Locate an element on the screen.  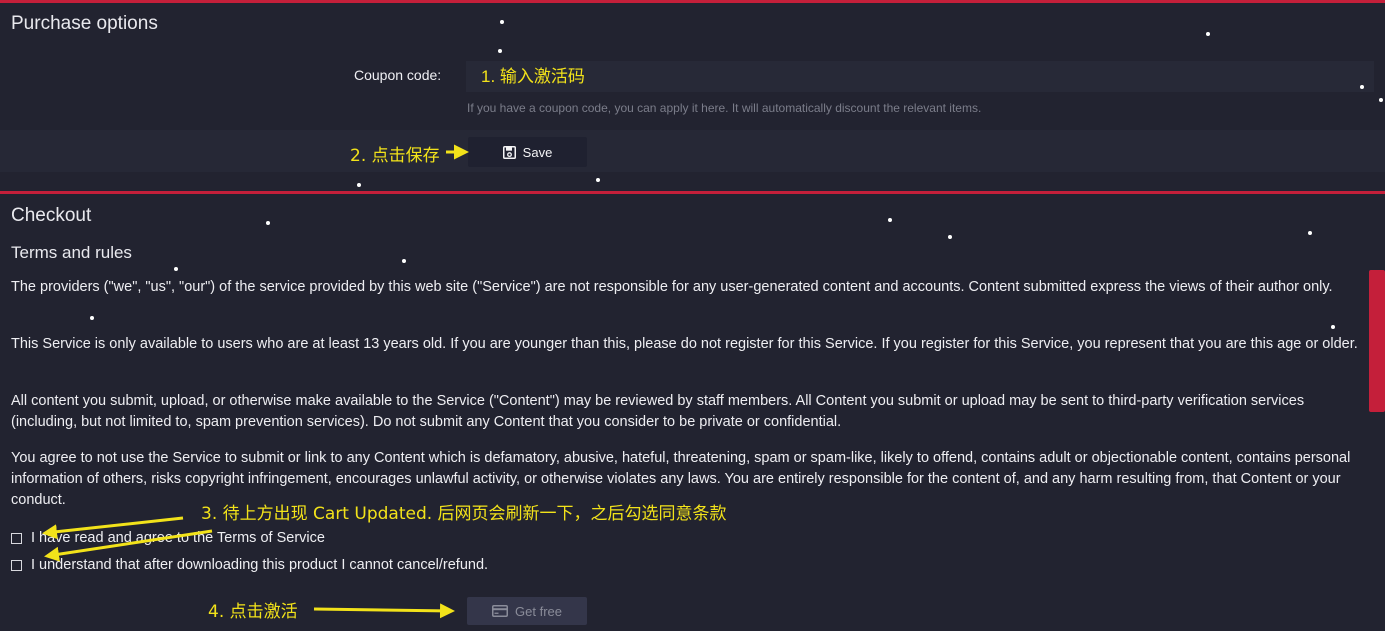
coupon-code-input is located at coordinates (920, 76).